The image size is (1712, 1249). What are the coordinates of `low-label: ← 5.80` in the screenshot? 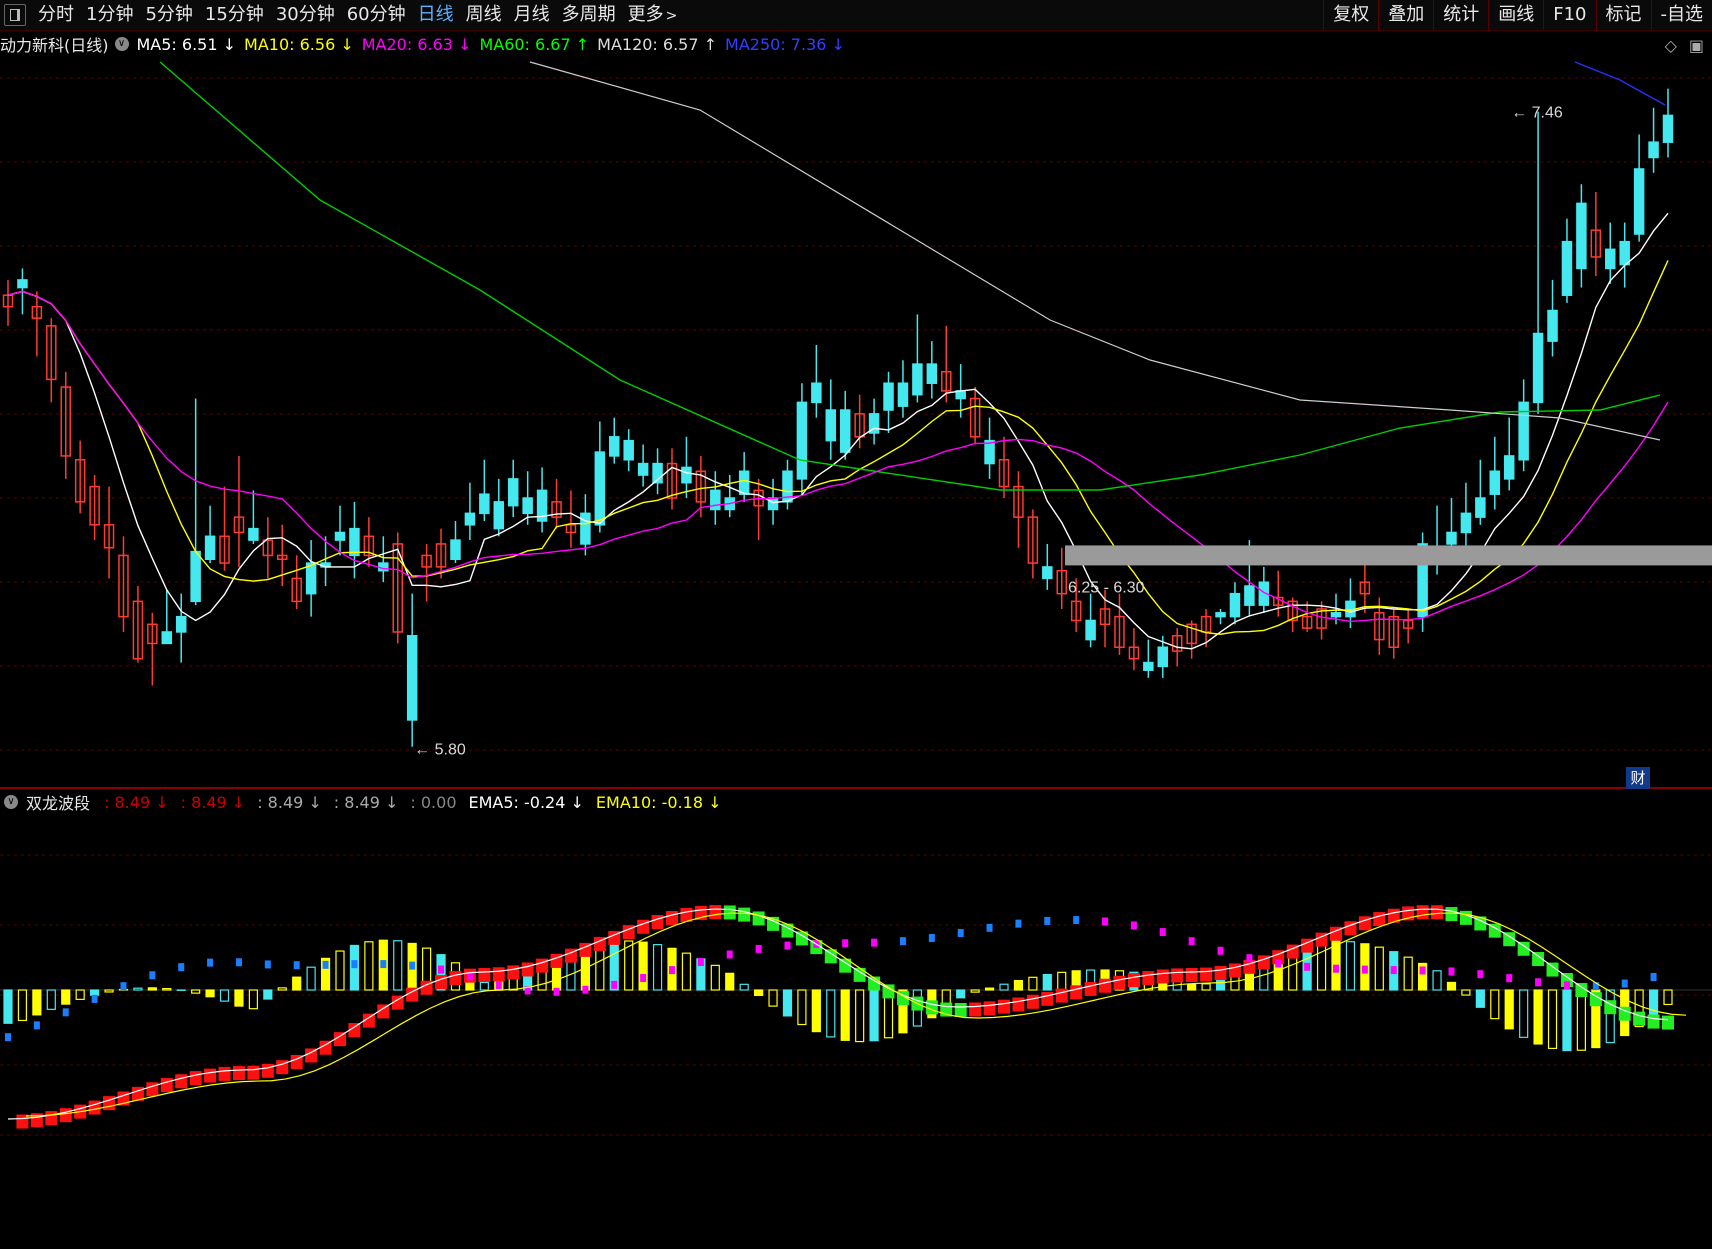 It's located at (440, 750).